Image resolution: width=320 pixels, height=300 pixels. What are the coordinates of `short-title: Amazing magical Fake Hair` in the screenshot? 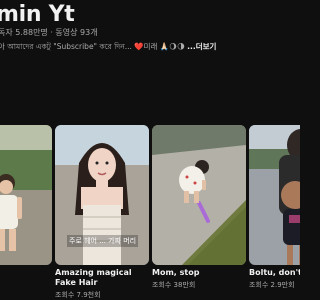 It's located at (102, 278).